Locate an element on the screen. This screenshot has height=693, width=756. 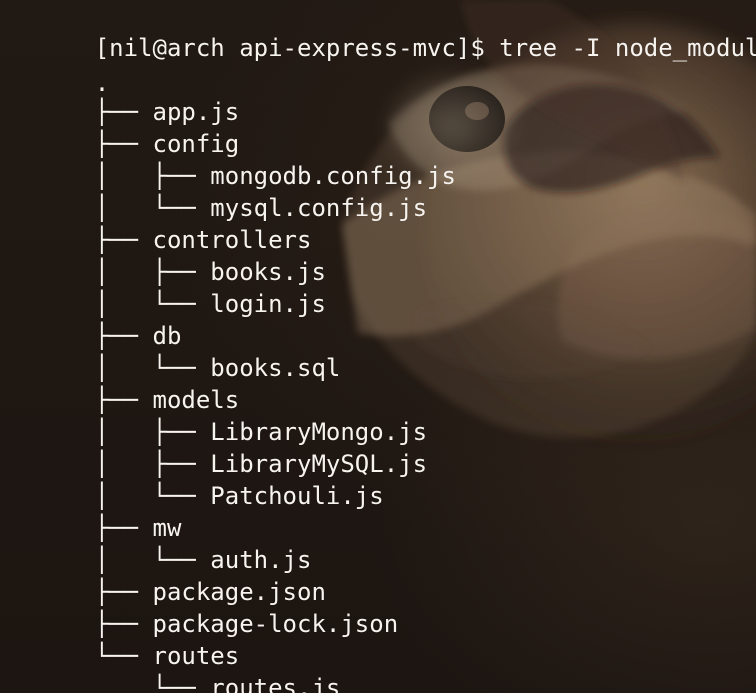
tree-line: │ ├── books.js is located at coordinates (167, 255).